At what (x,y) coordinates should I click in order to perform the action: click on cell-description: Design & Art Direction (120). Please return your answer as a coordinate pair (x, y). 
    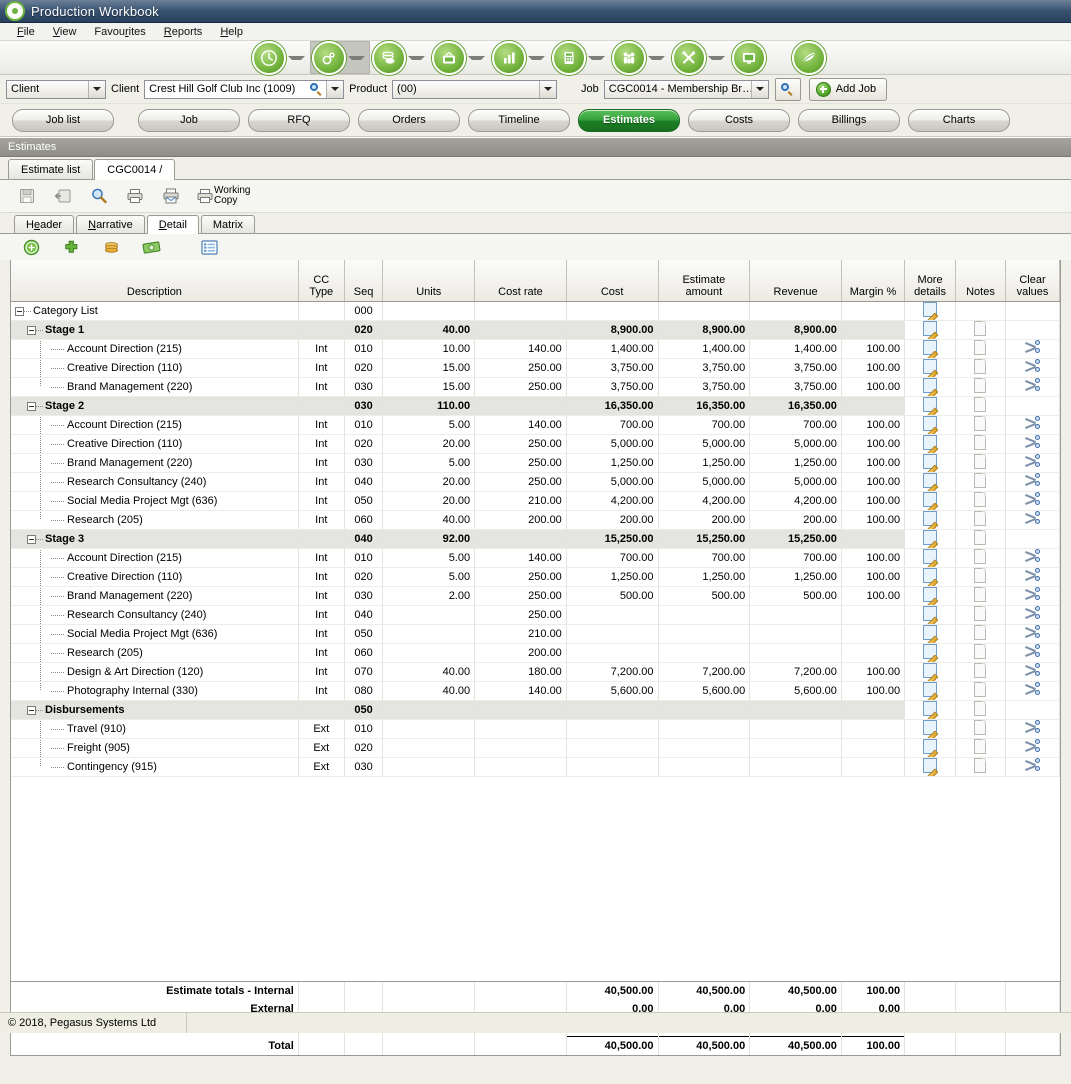
    Looking at the image, I should click on (154, 672).